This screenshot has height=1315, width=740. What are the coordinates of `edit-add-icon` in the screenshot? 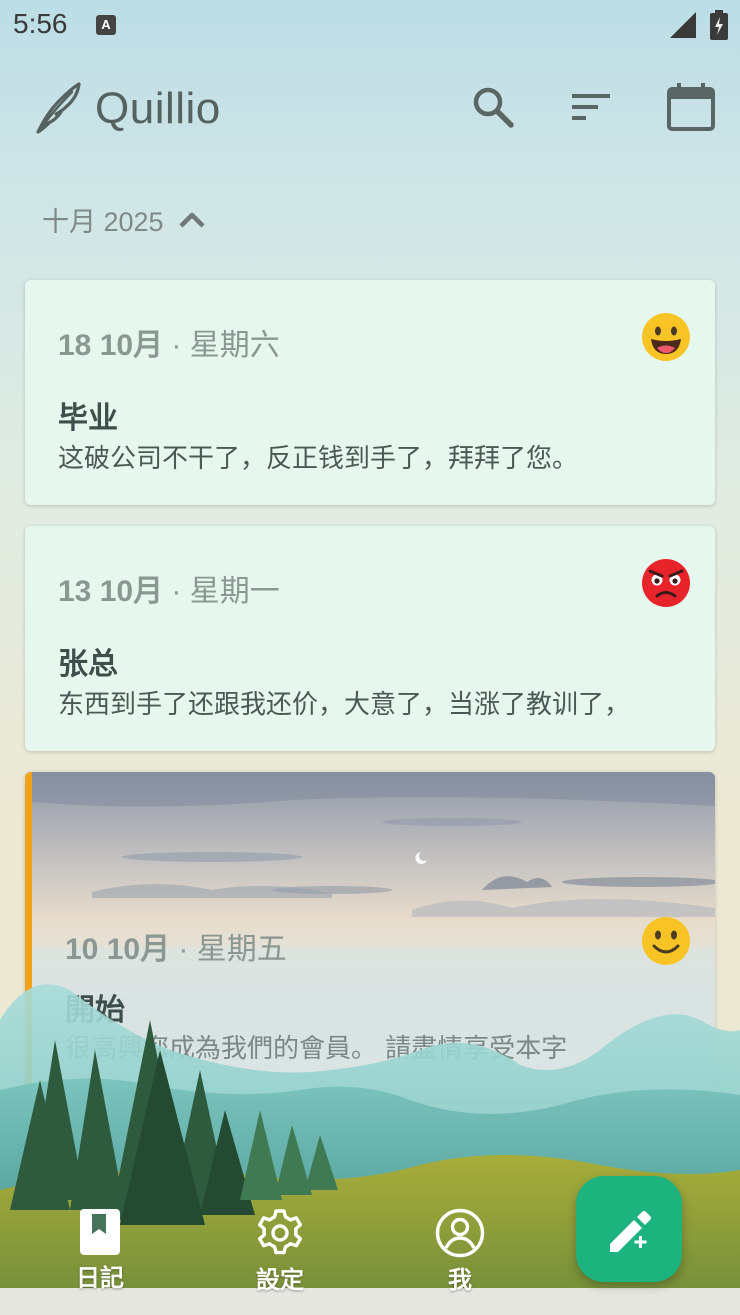 It's located at (630, 1231).